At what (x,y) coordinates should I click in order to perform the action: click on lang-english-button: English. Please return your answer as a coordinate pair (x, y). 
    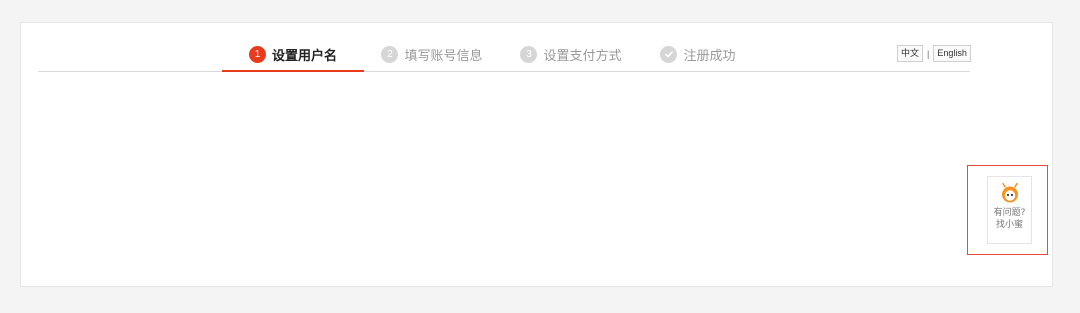
    Looking at the image, I should click on (952, 53).